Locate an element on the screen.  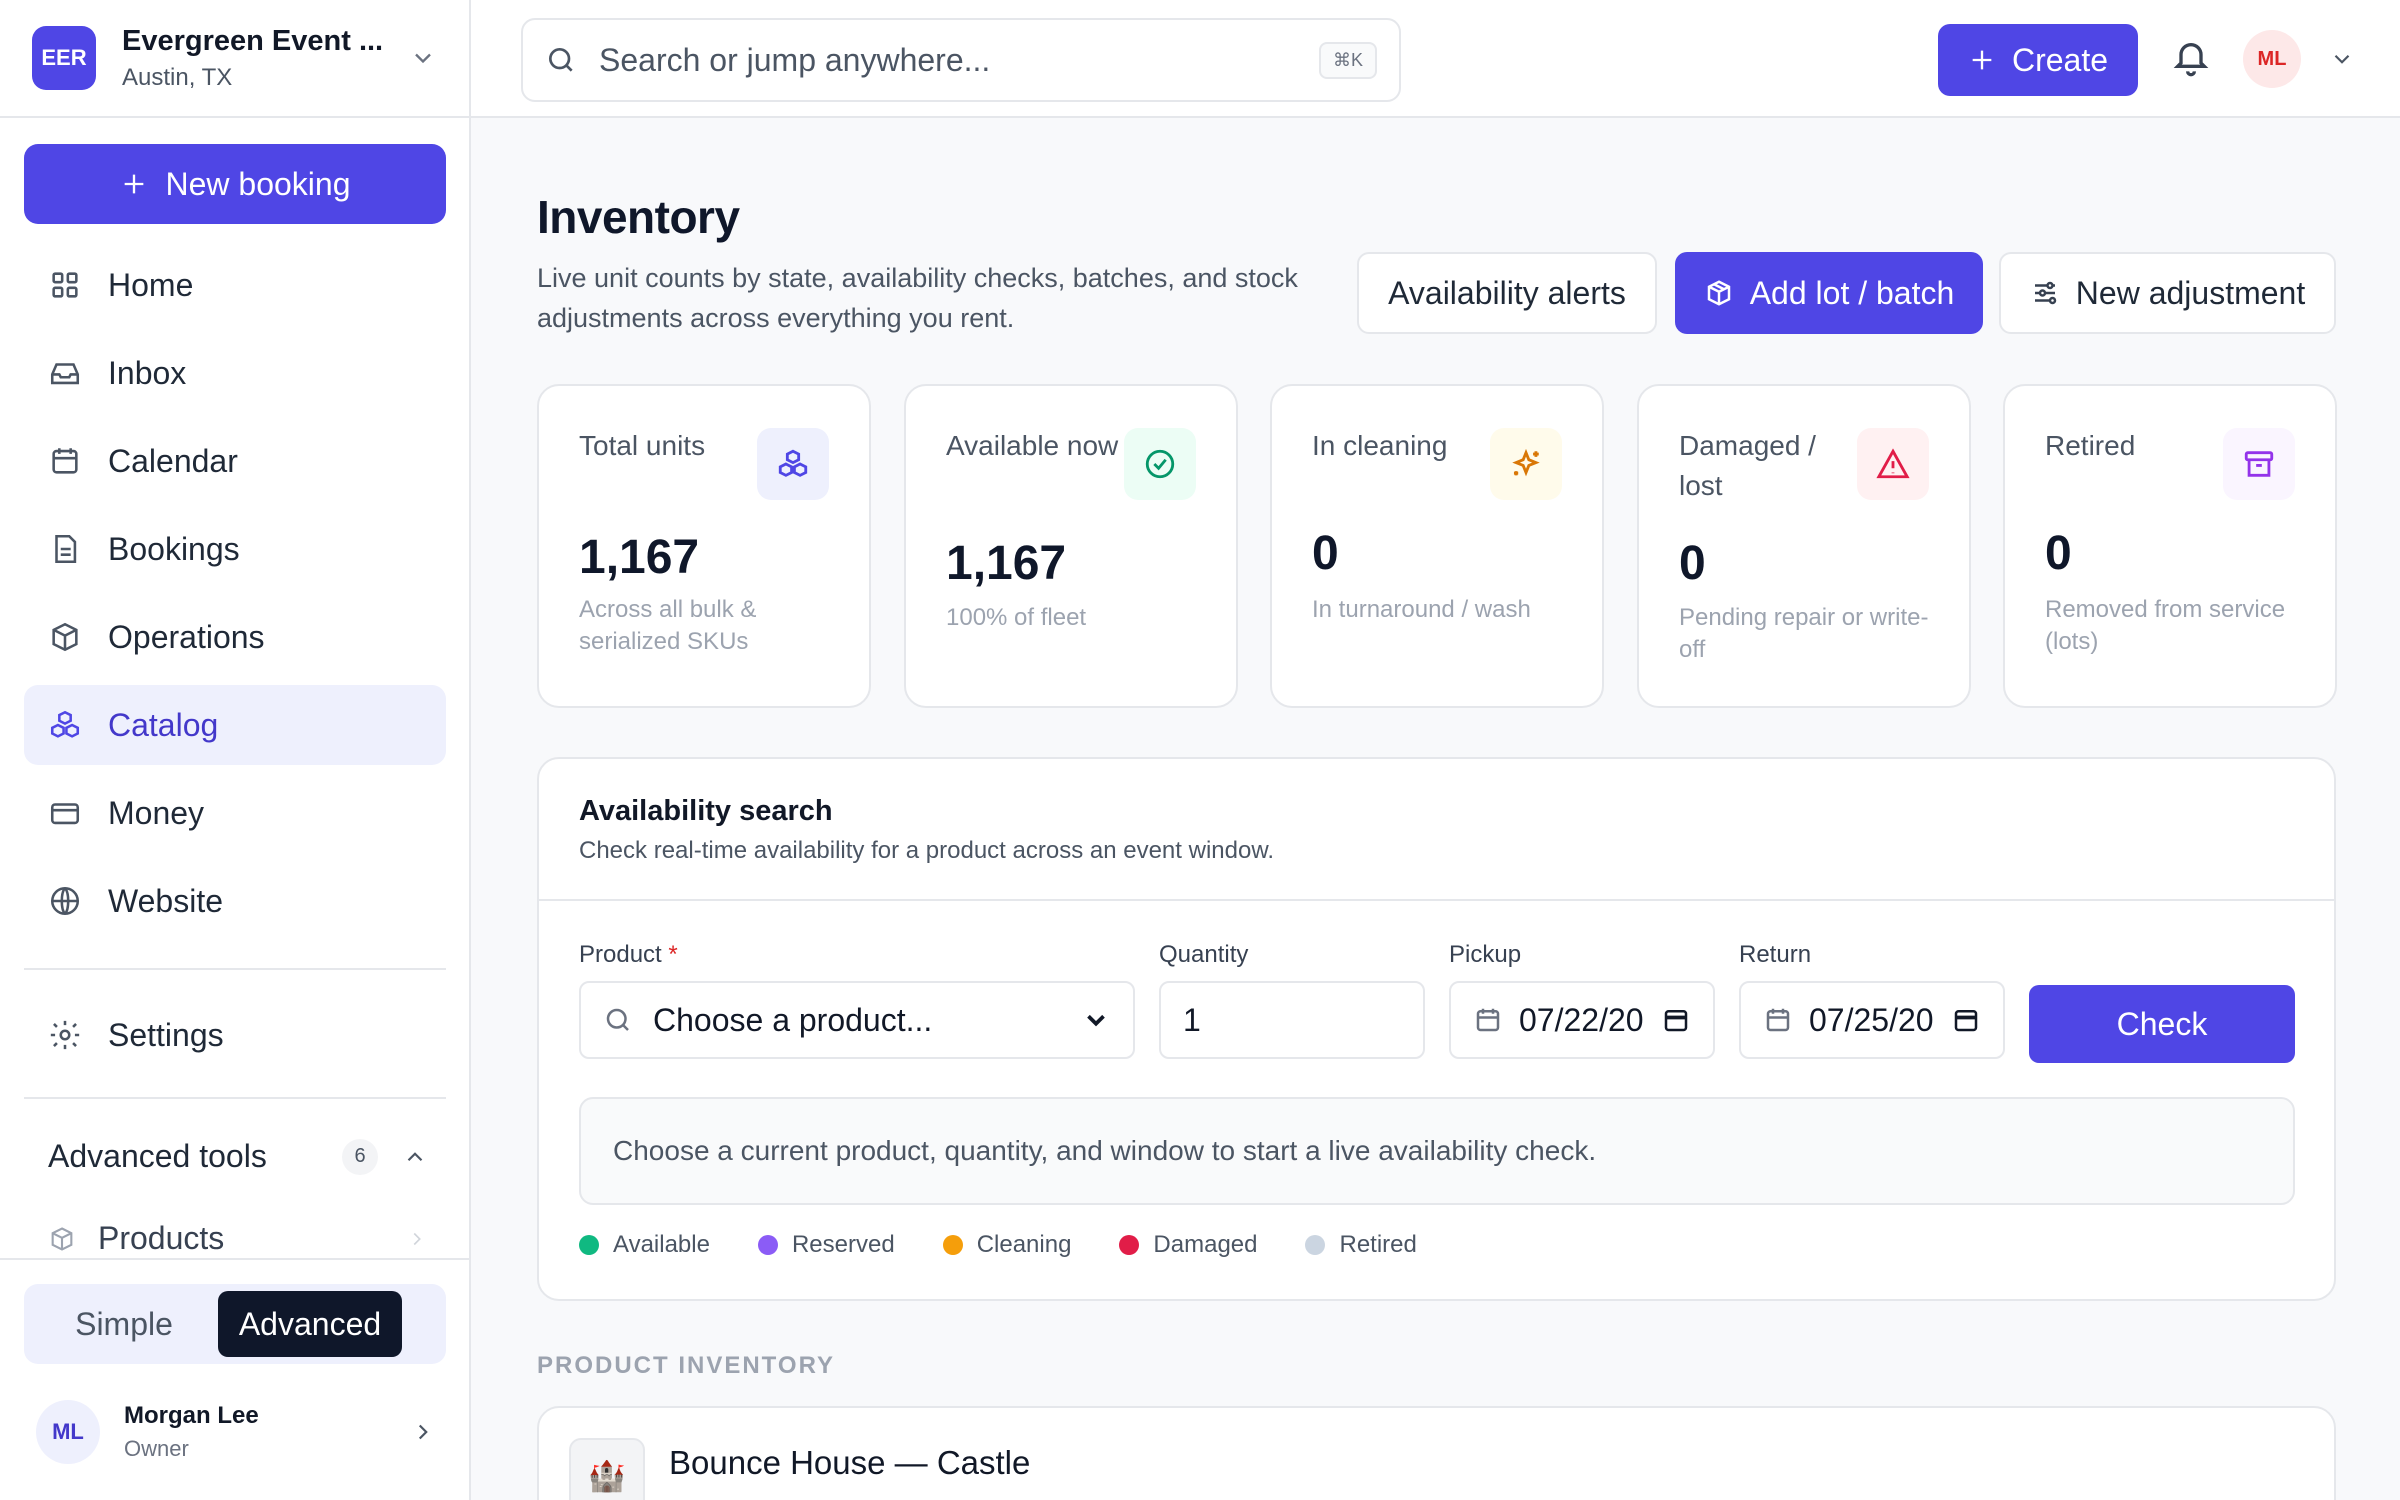
org-badge: EER is located at coordinates (64, 58).